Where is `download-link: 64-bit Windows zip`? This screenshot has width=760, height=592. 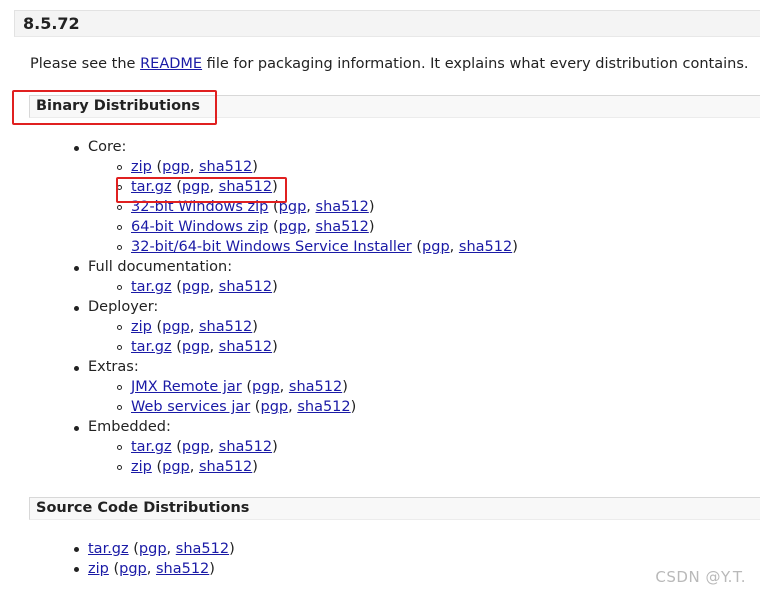 download-link: 64-bit Windows zip is located at coordinates (199, 227).